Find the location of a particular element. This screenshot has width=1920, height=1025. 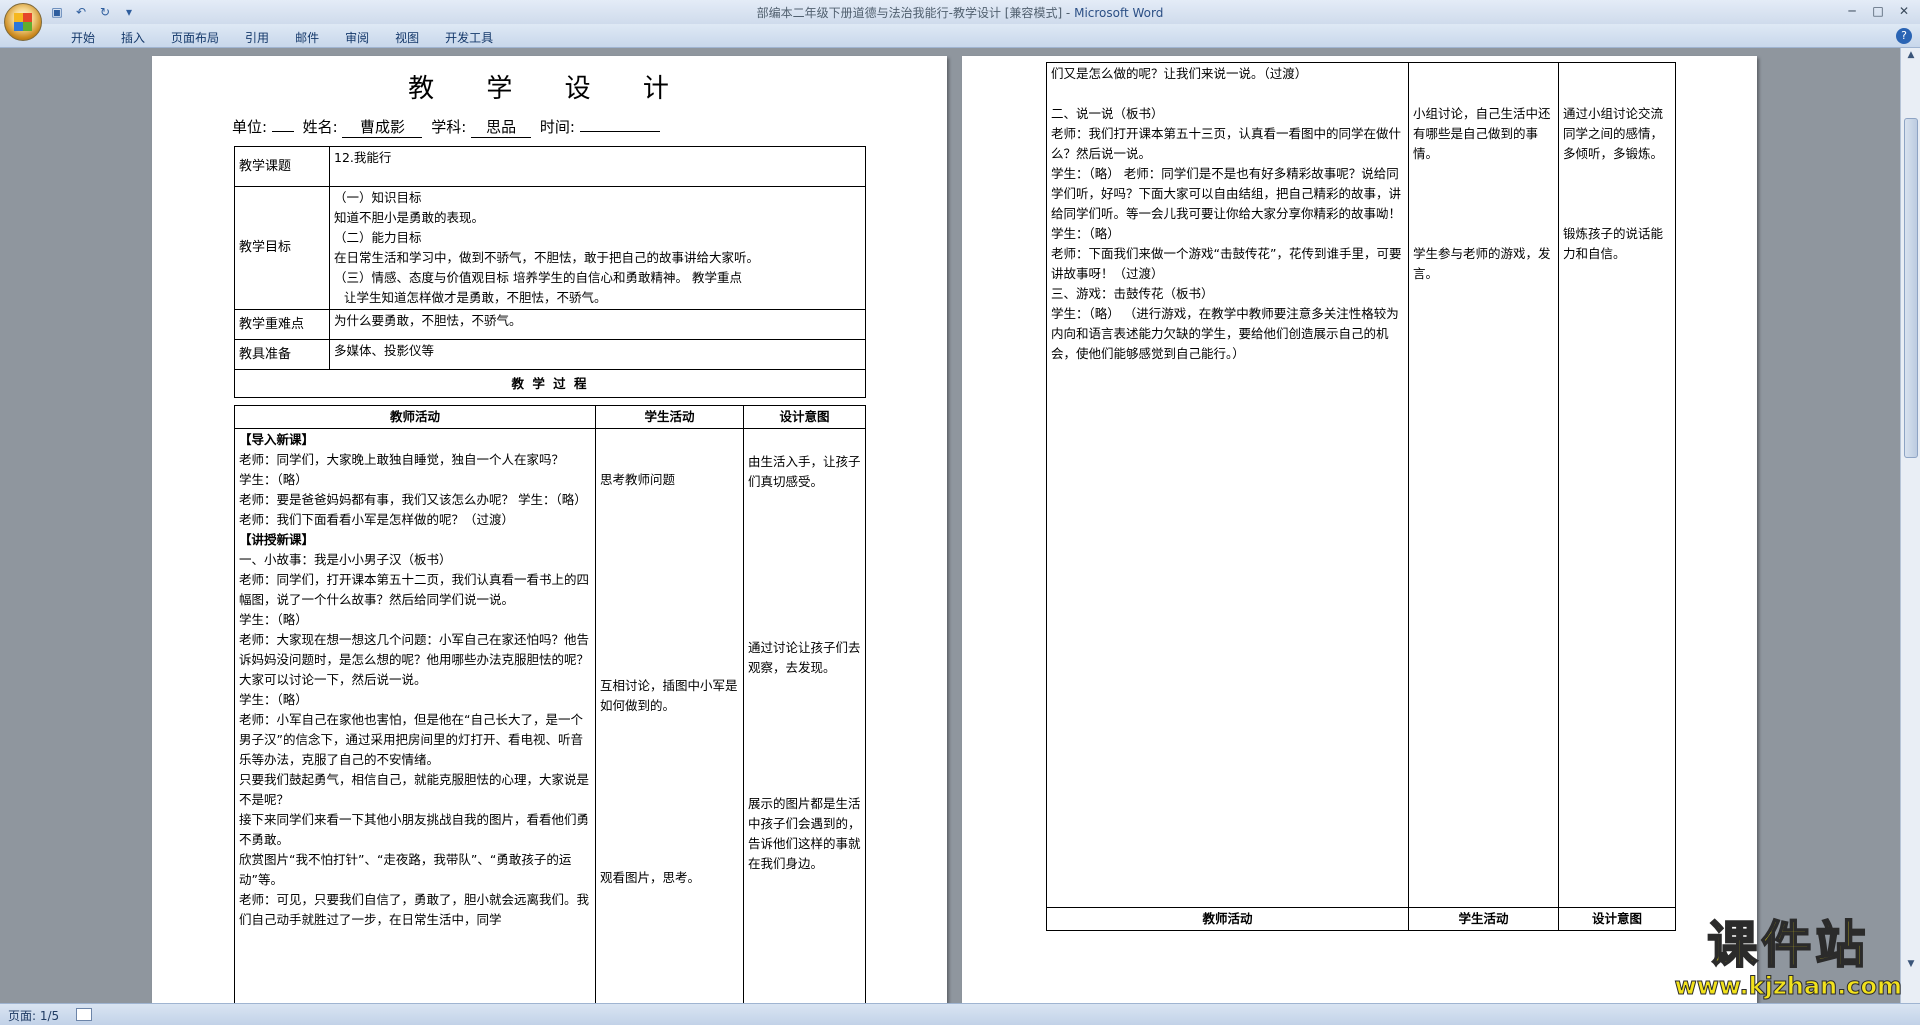

student-note: 学生参与老师的游戏，发言。 is located at coordinates (1482, 263).